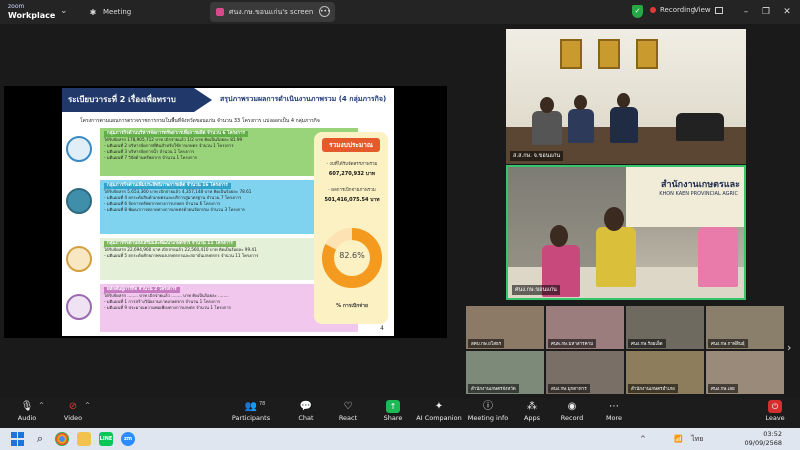 Image resolution: width=800 pixels, height=450 pixels. Describe the element at coordinates (352, 174) in the screenshot. I see `allocated-value: 607,270,932 บาท` at that location.